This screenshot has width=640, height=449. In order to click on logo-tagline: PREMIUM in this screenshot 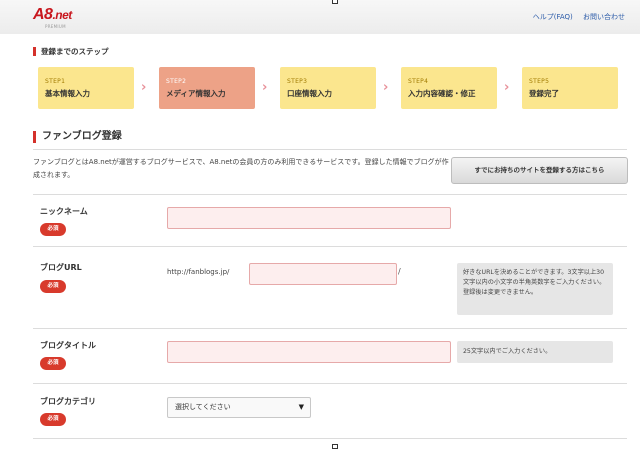, I will do `click(55, 26)`.